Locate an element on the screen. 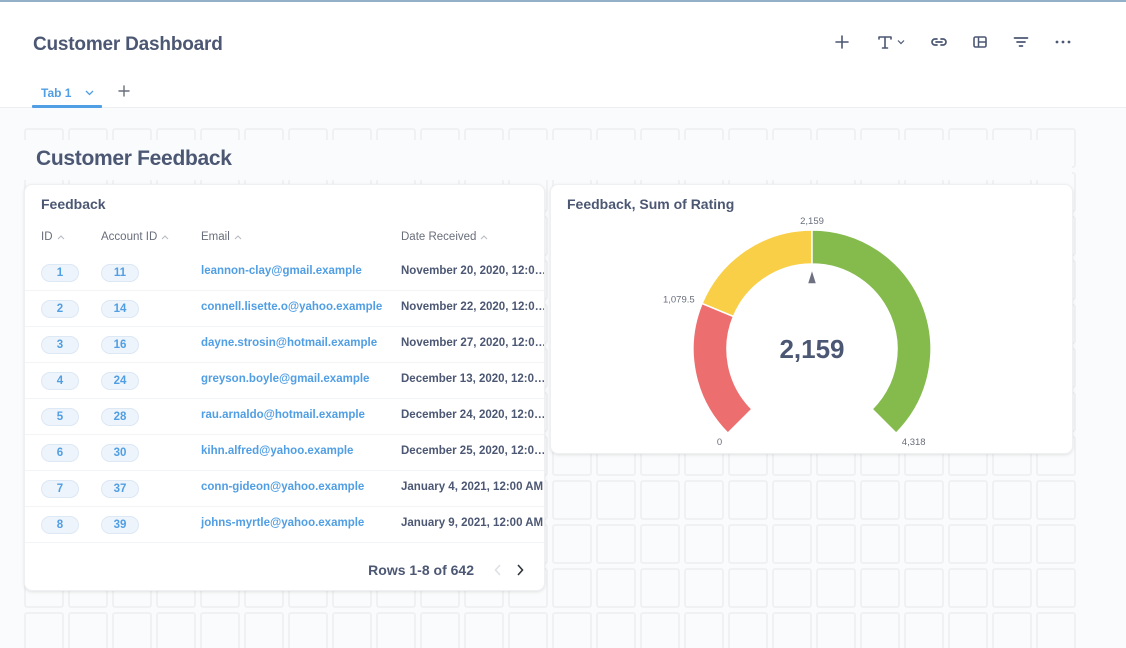 This screenshot has height=648, width=1126. id-cell: 1 is located at coordinates (60, 273).